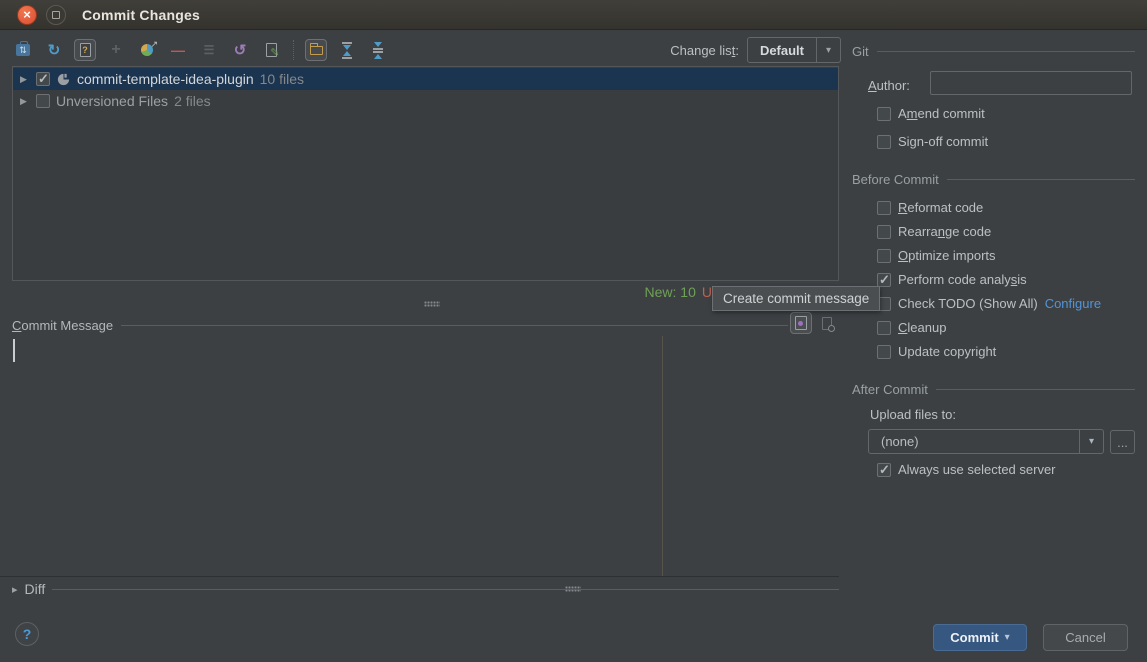 The height and width of the screenshot is (662, 1147). I want to click on commit-button: Commit ▾, so click(980, 637).